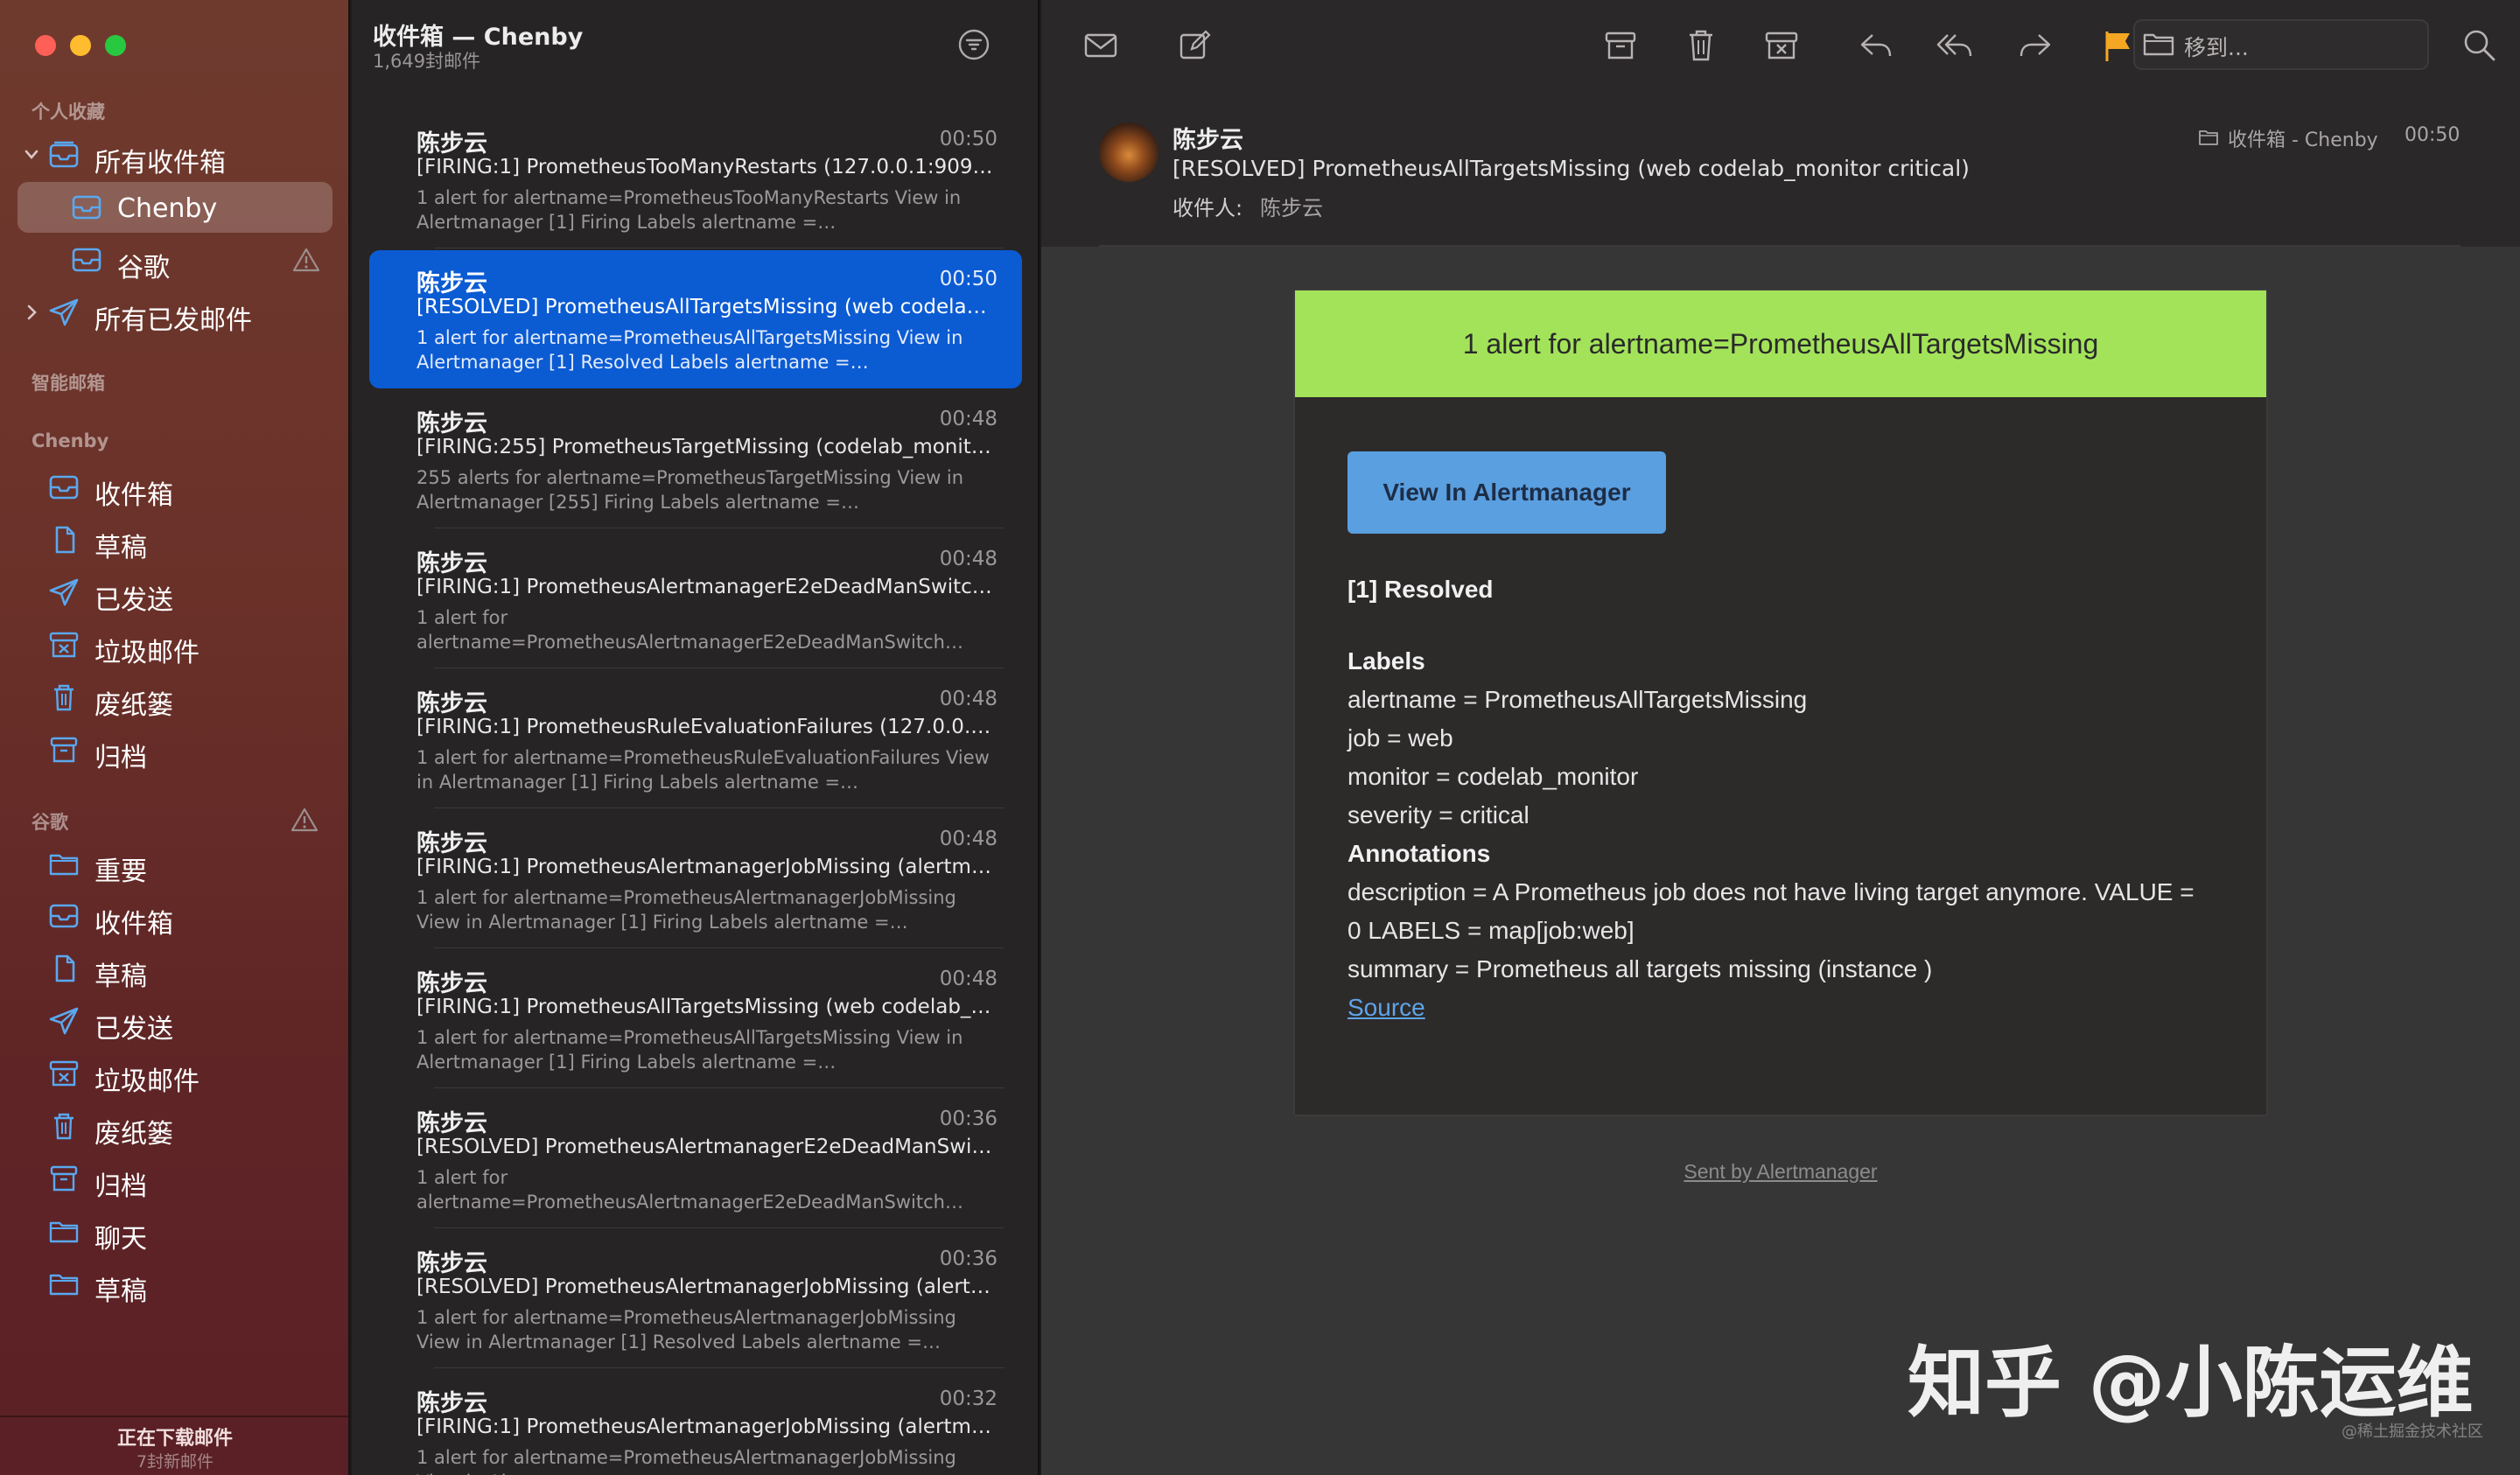 This screenshot has height=1475, width=2520. Describe the element at coordinates (968, 1399) in the screenshot. I see `message-time: 00:32` at that location.